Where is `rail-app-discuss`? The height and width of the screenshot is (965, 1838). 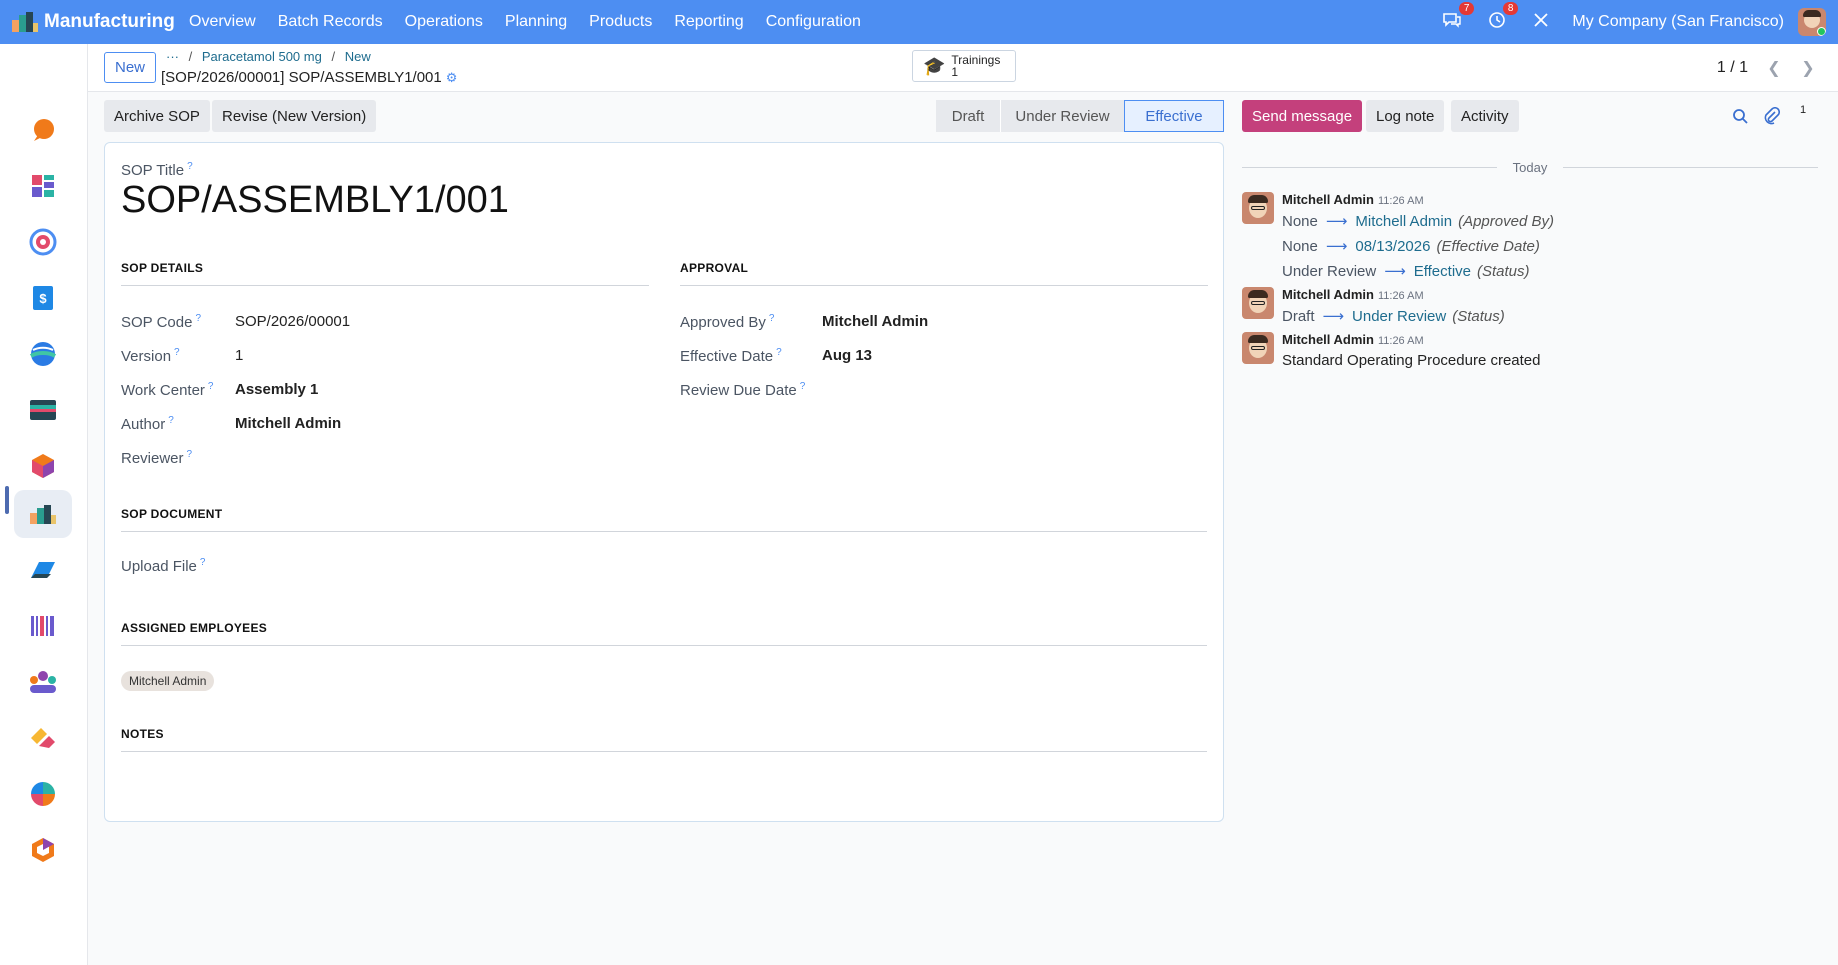
rail-app-discuss is located at coordinates (43, 130).